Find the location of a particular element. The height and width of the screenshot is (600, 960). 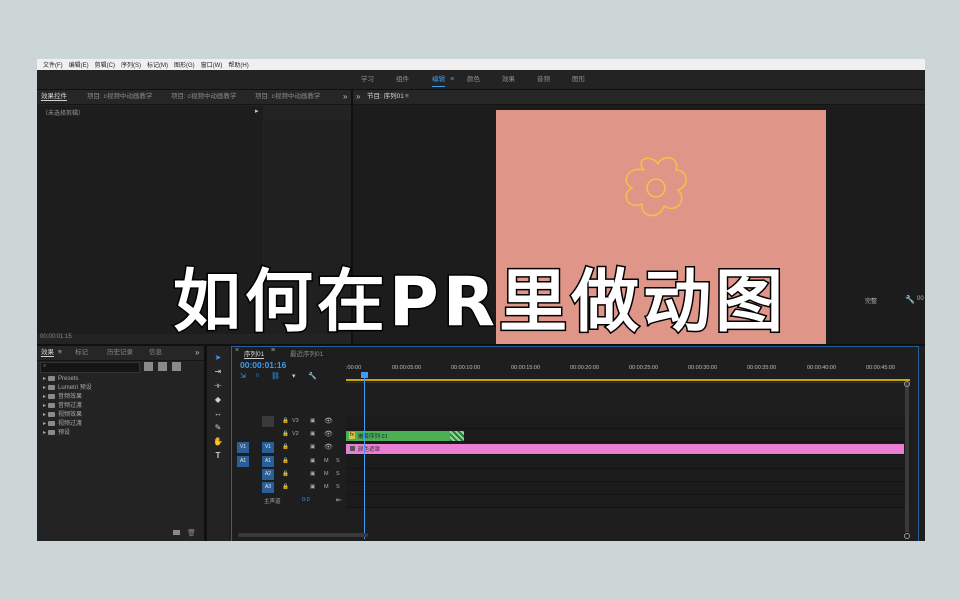

tab-effects: 效果 is located at coordinates (47, 353).